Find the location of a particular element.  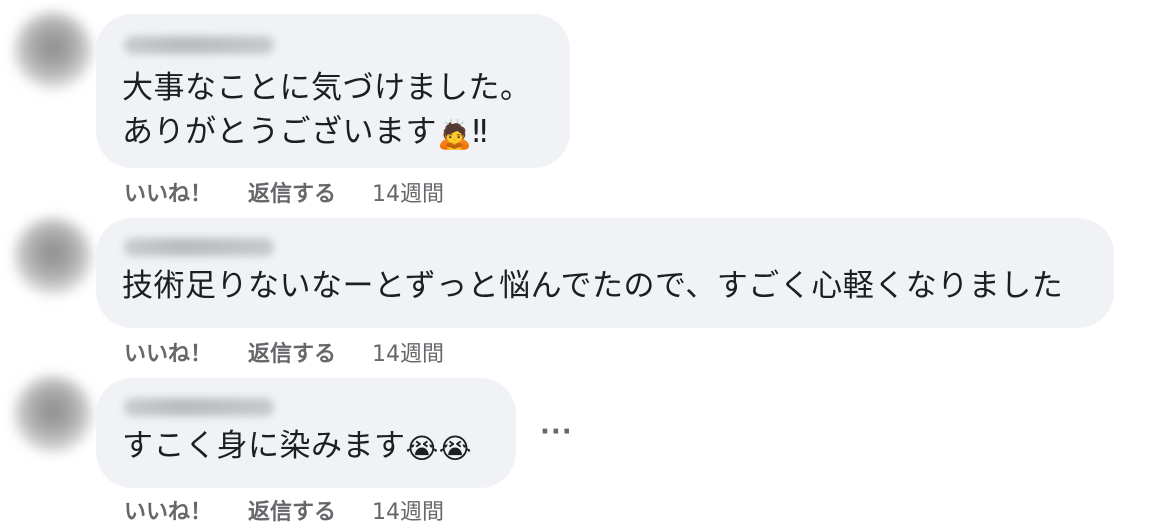

crying-emoji: 😭😭 is located at coordinates (438, 448).